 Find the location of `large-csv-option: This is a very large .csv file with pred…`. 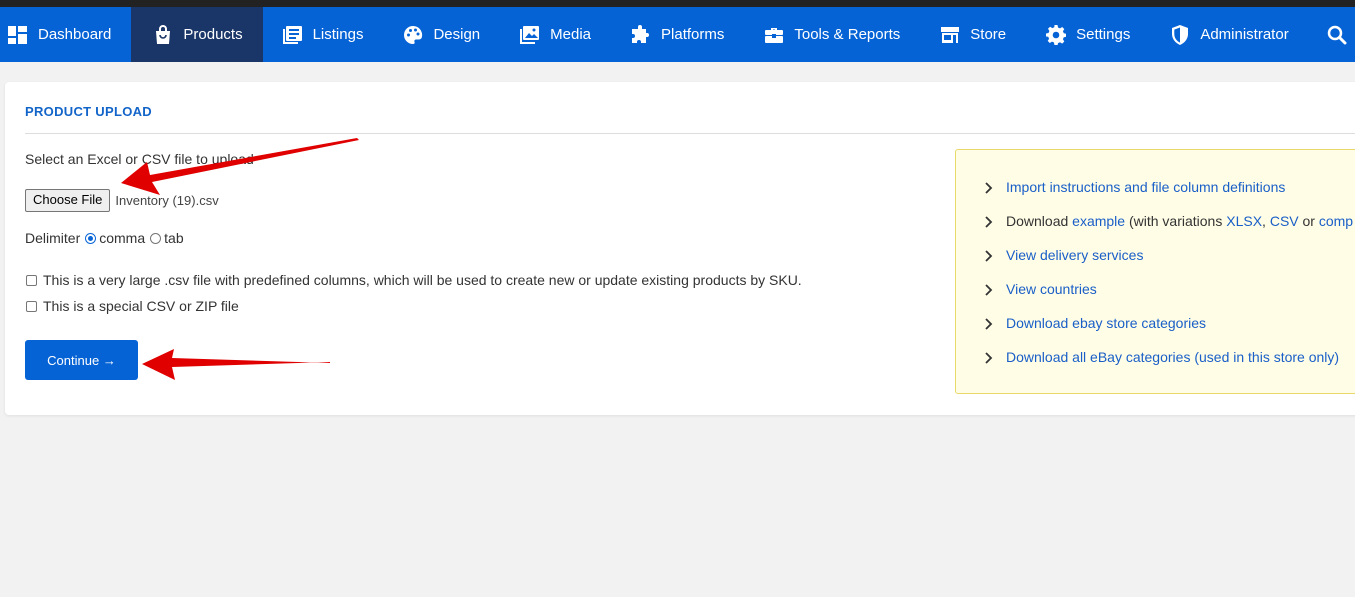

large-csv-option: This is a very large .csv file with pred… is located at coordinates (414, 280).